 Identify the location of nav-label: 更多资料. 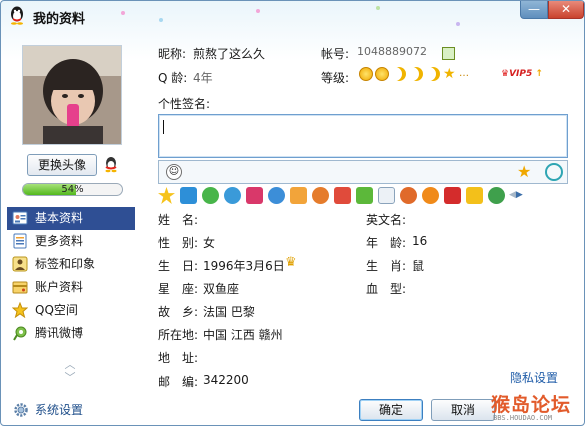
(59, 241).